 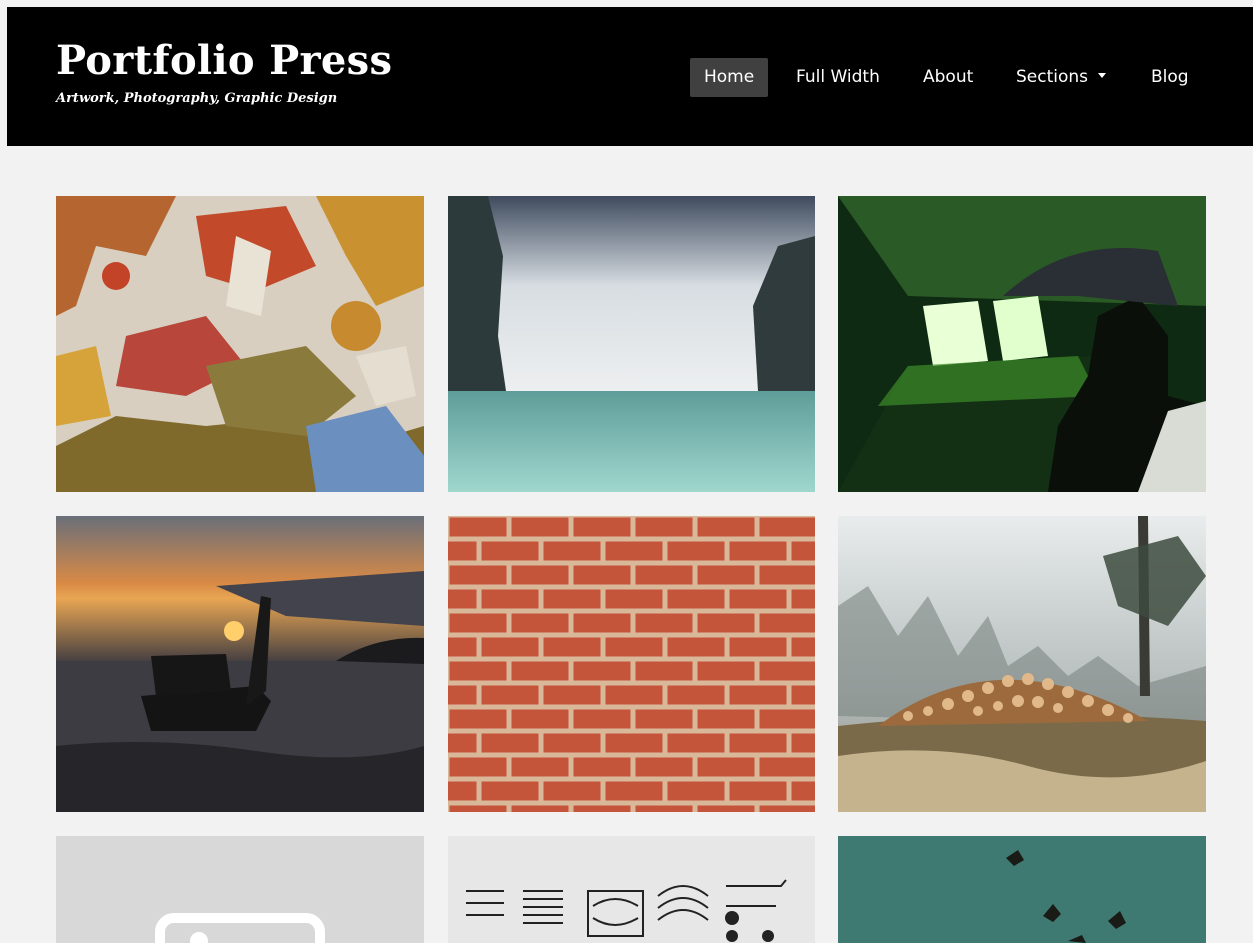 I want to click on nav-item-blog: Blog, so click(x=1170, y=77).